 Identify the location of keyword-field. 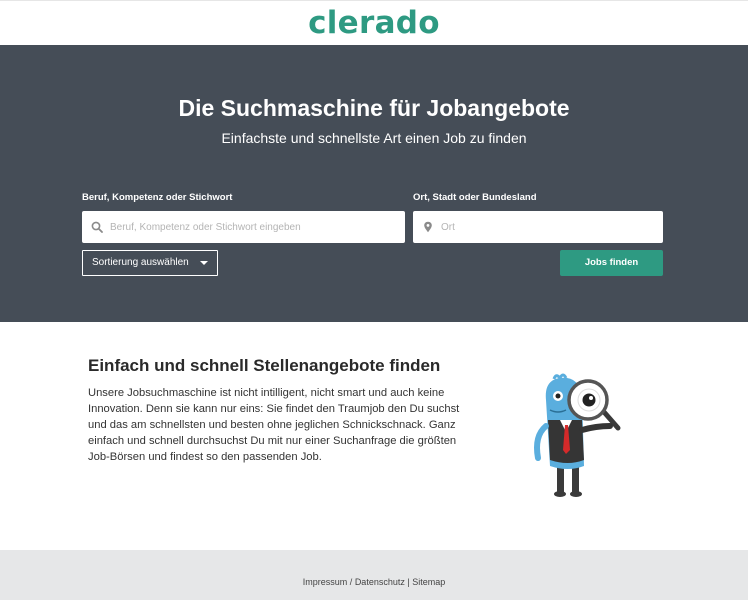
(243, 227).